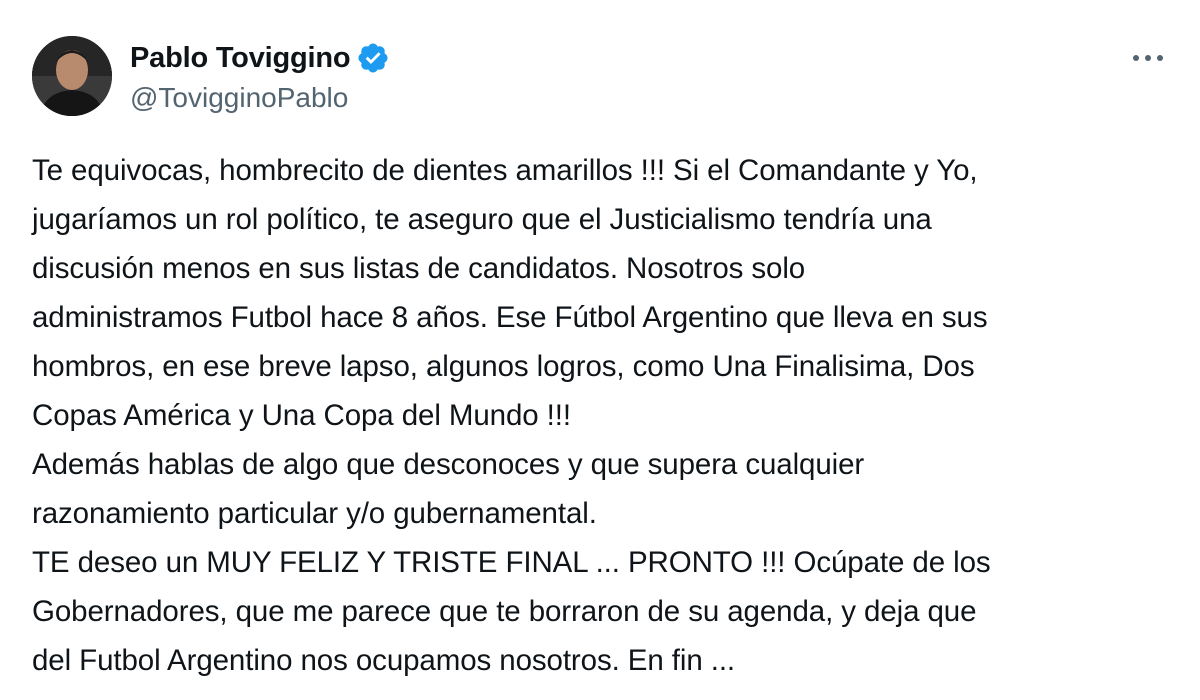 The width and height of the screenshot is (1200, 700). What do you see at coordinates (373, 58) in the screenshot?
I see `verified-badge-icon` at bounding box center [373, 58].